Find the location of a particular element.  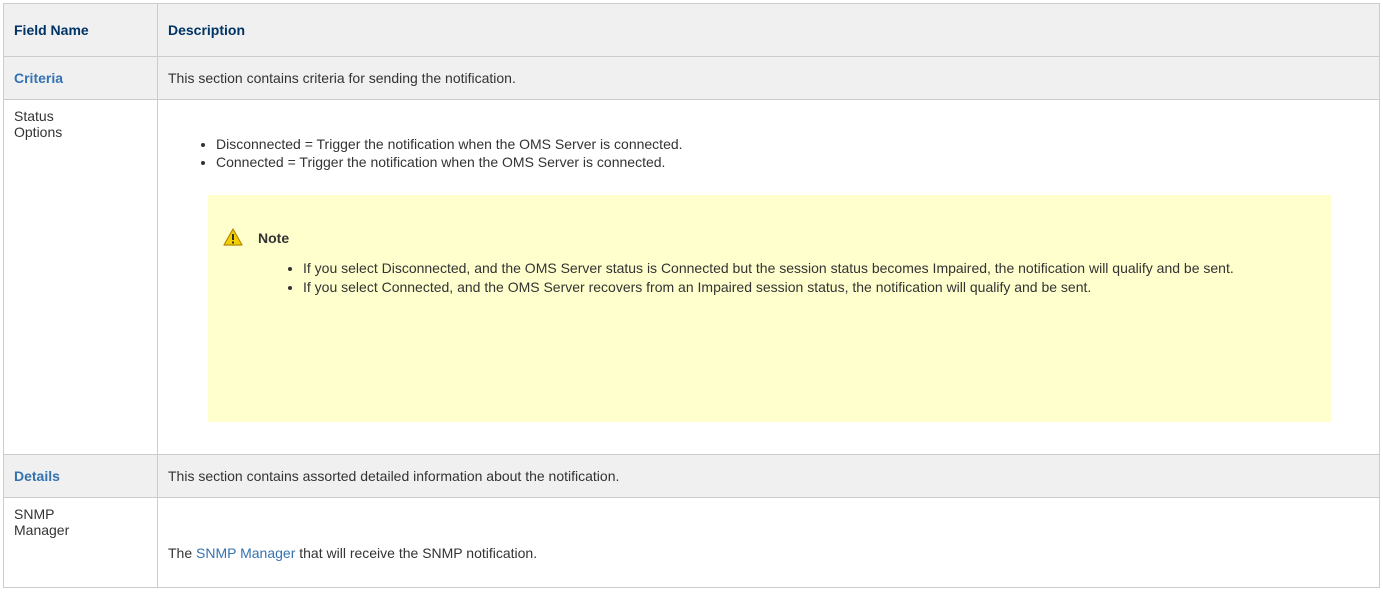

table-header-row: Field Name Description is located at coordinates (691, 30).